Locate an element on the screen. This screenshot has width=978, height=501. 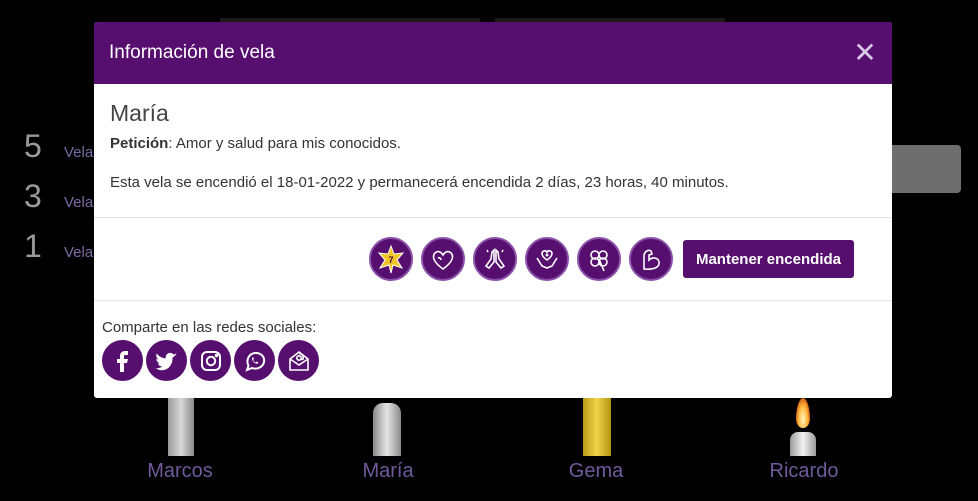
flame-icon is located at coordinates (803, 413).